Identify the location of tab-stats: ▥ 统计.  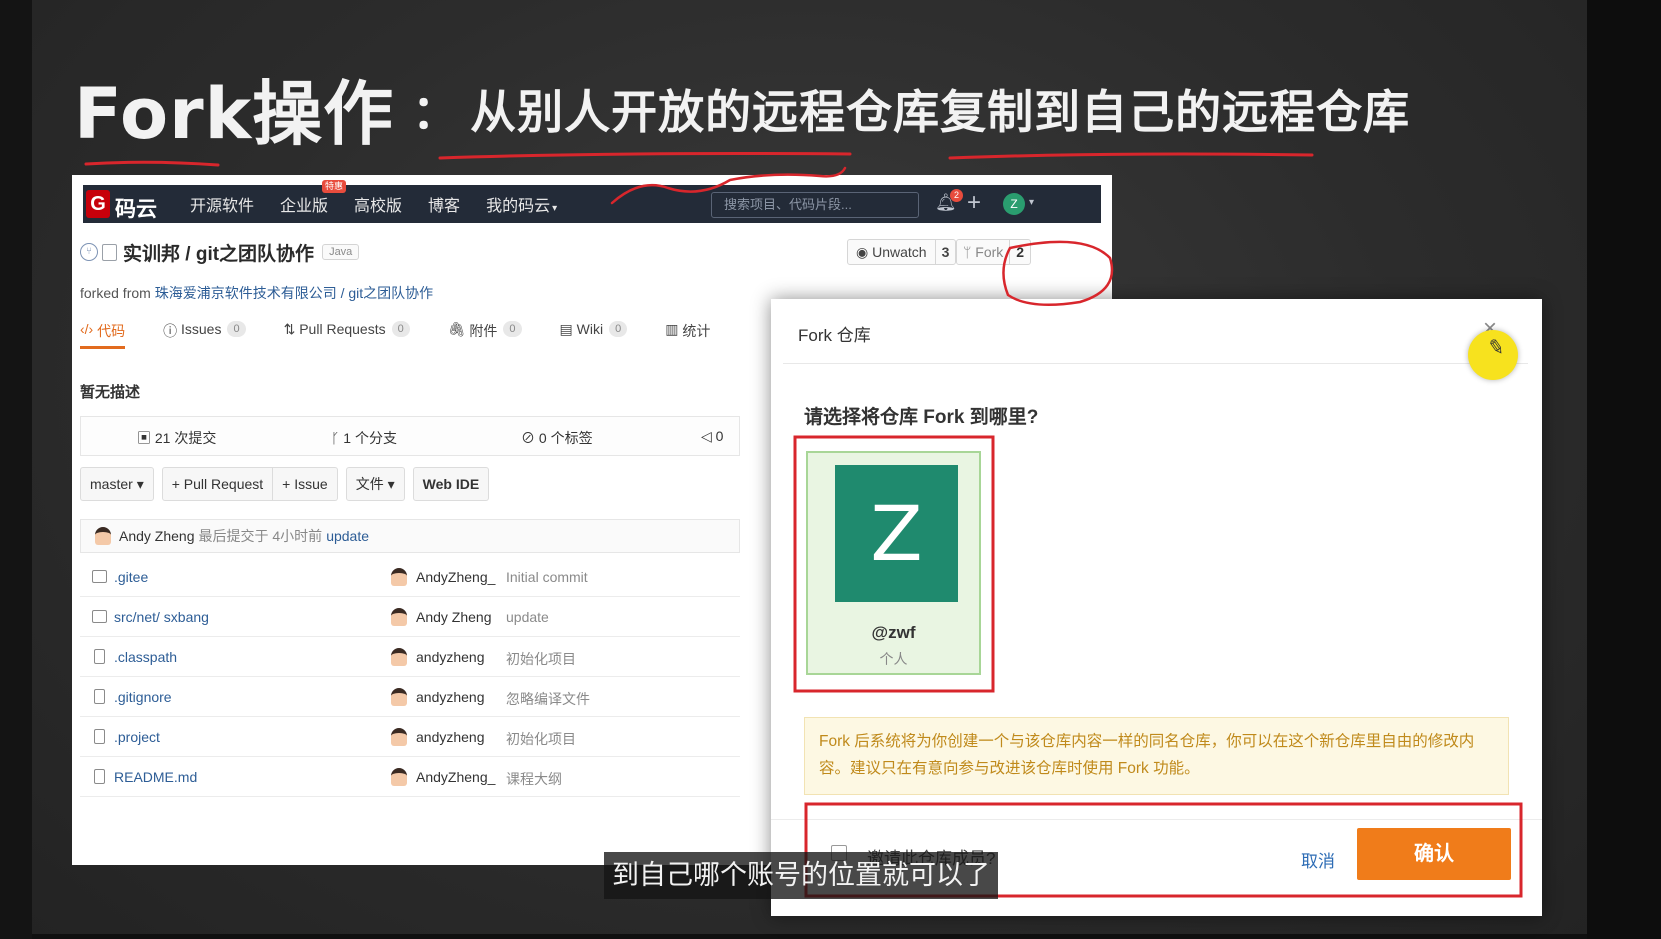
(687, 335).